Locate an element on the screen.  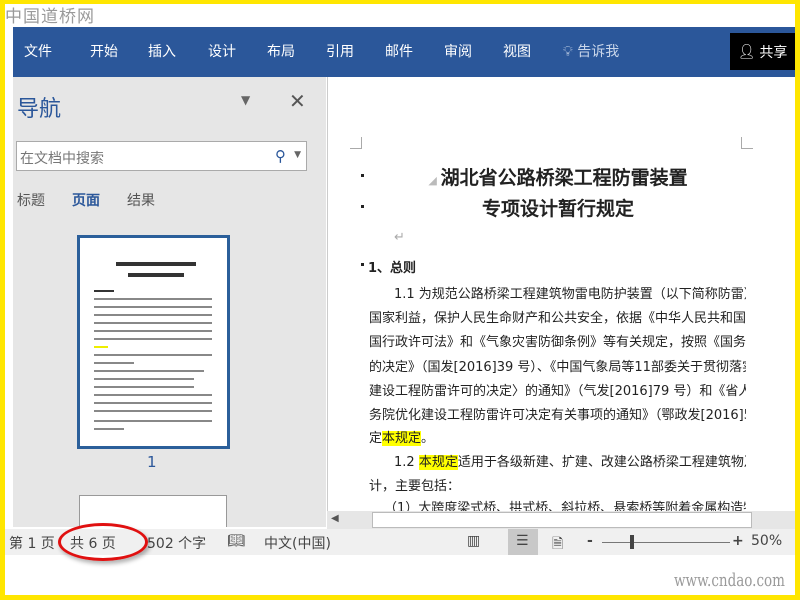
tell-me-box: 💡︎ 告诉我 is located at coordinates (591, 51).